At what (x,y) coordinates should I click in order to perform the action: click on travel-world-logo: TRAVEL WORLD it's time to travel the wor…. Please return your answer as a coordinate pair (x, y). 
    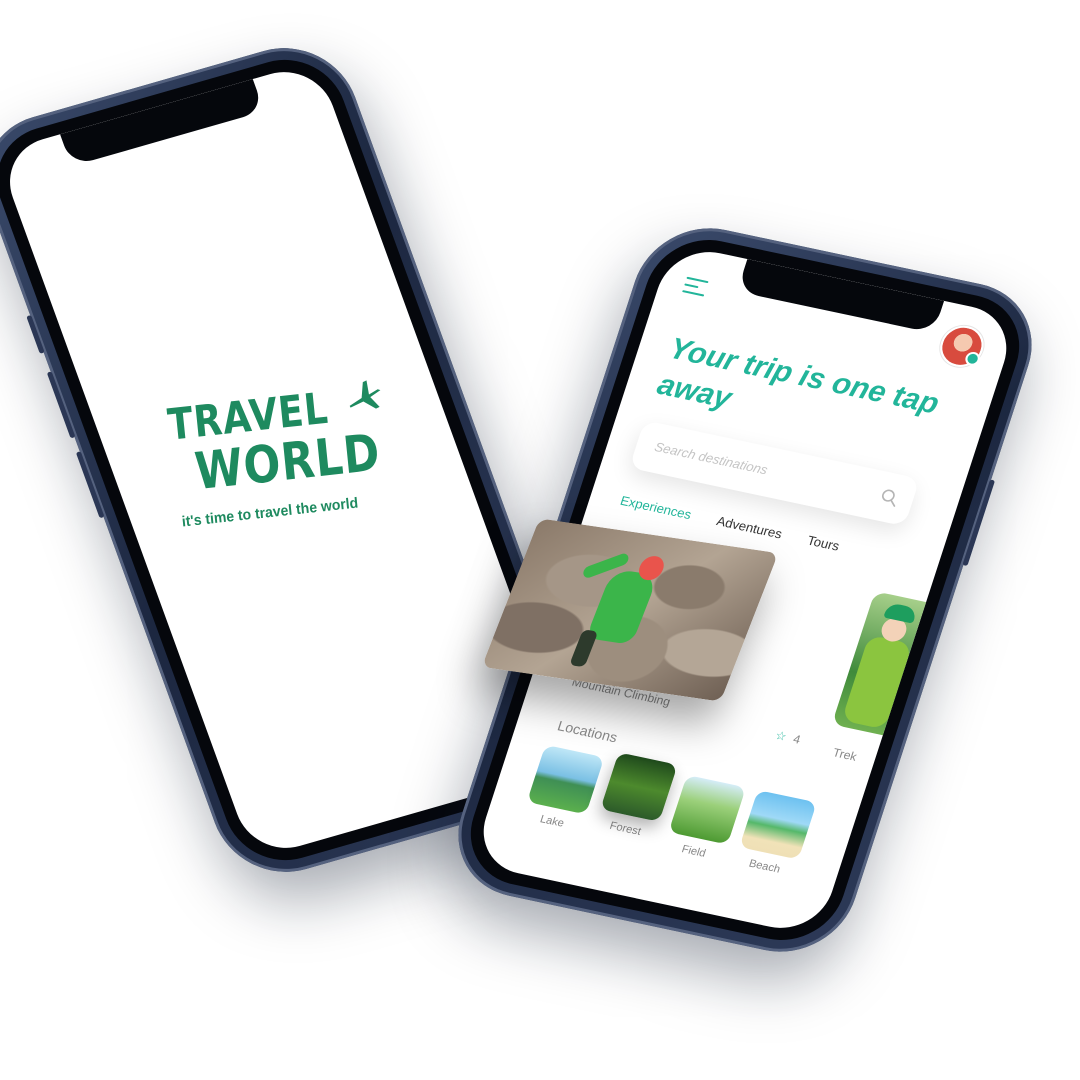
    Looking at the image, I should click on (284, 460).